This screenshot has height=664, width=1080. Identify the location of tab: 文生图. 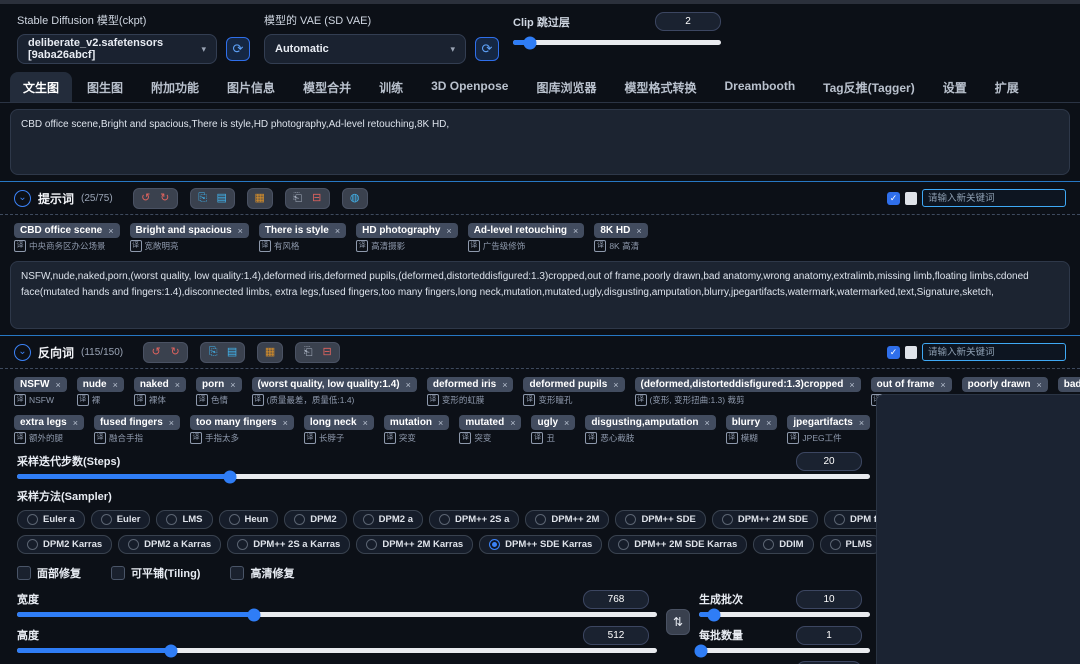
(41, 87).